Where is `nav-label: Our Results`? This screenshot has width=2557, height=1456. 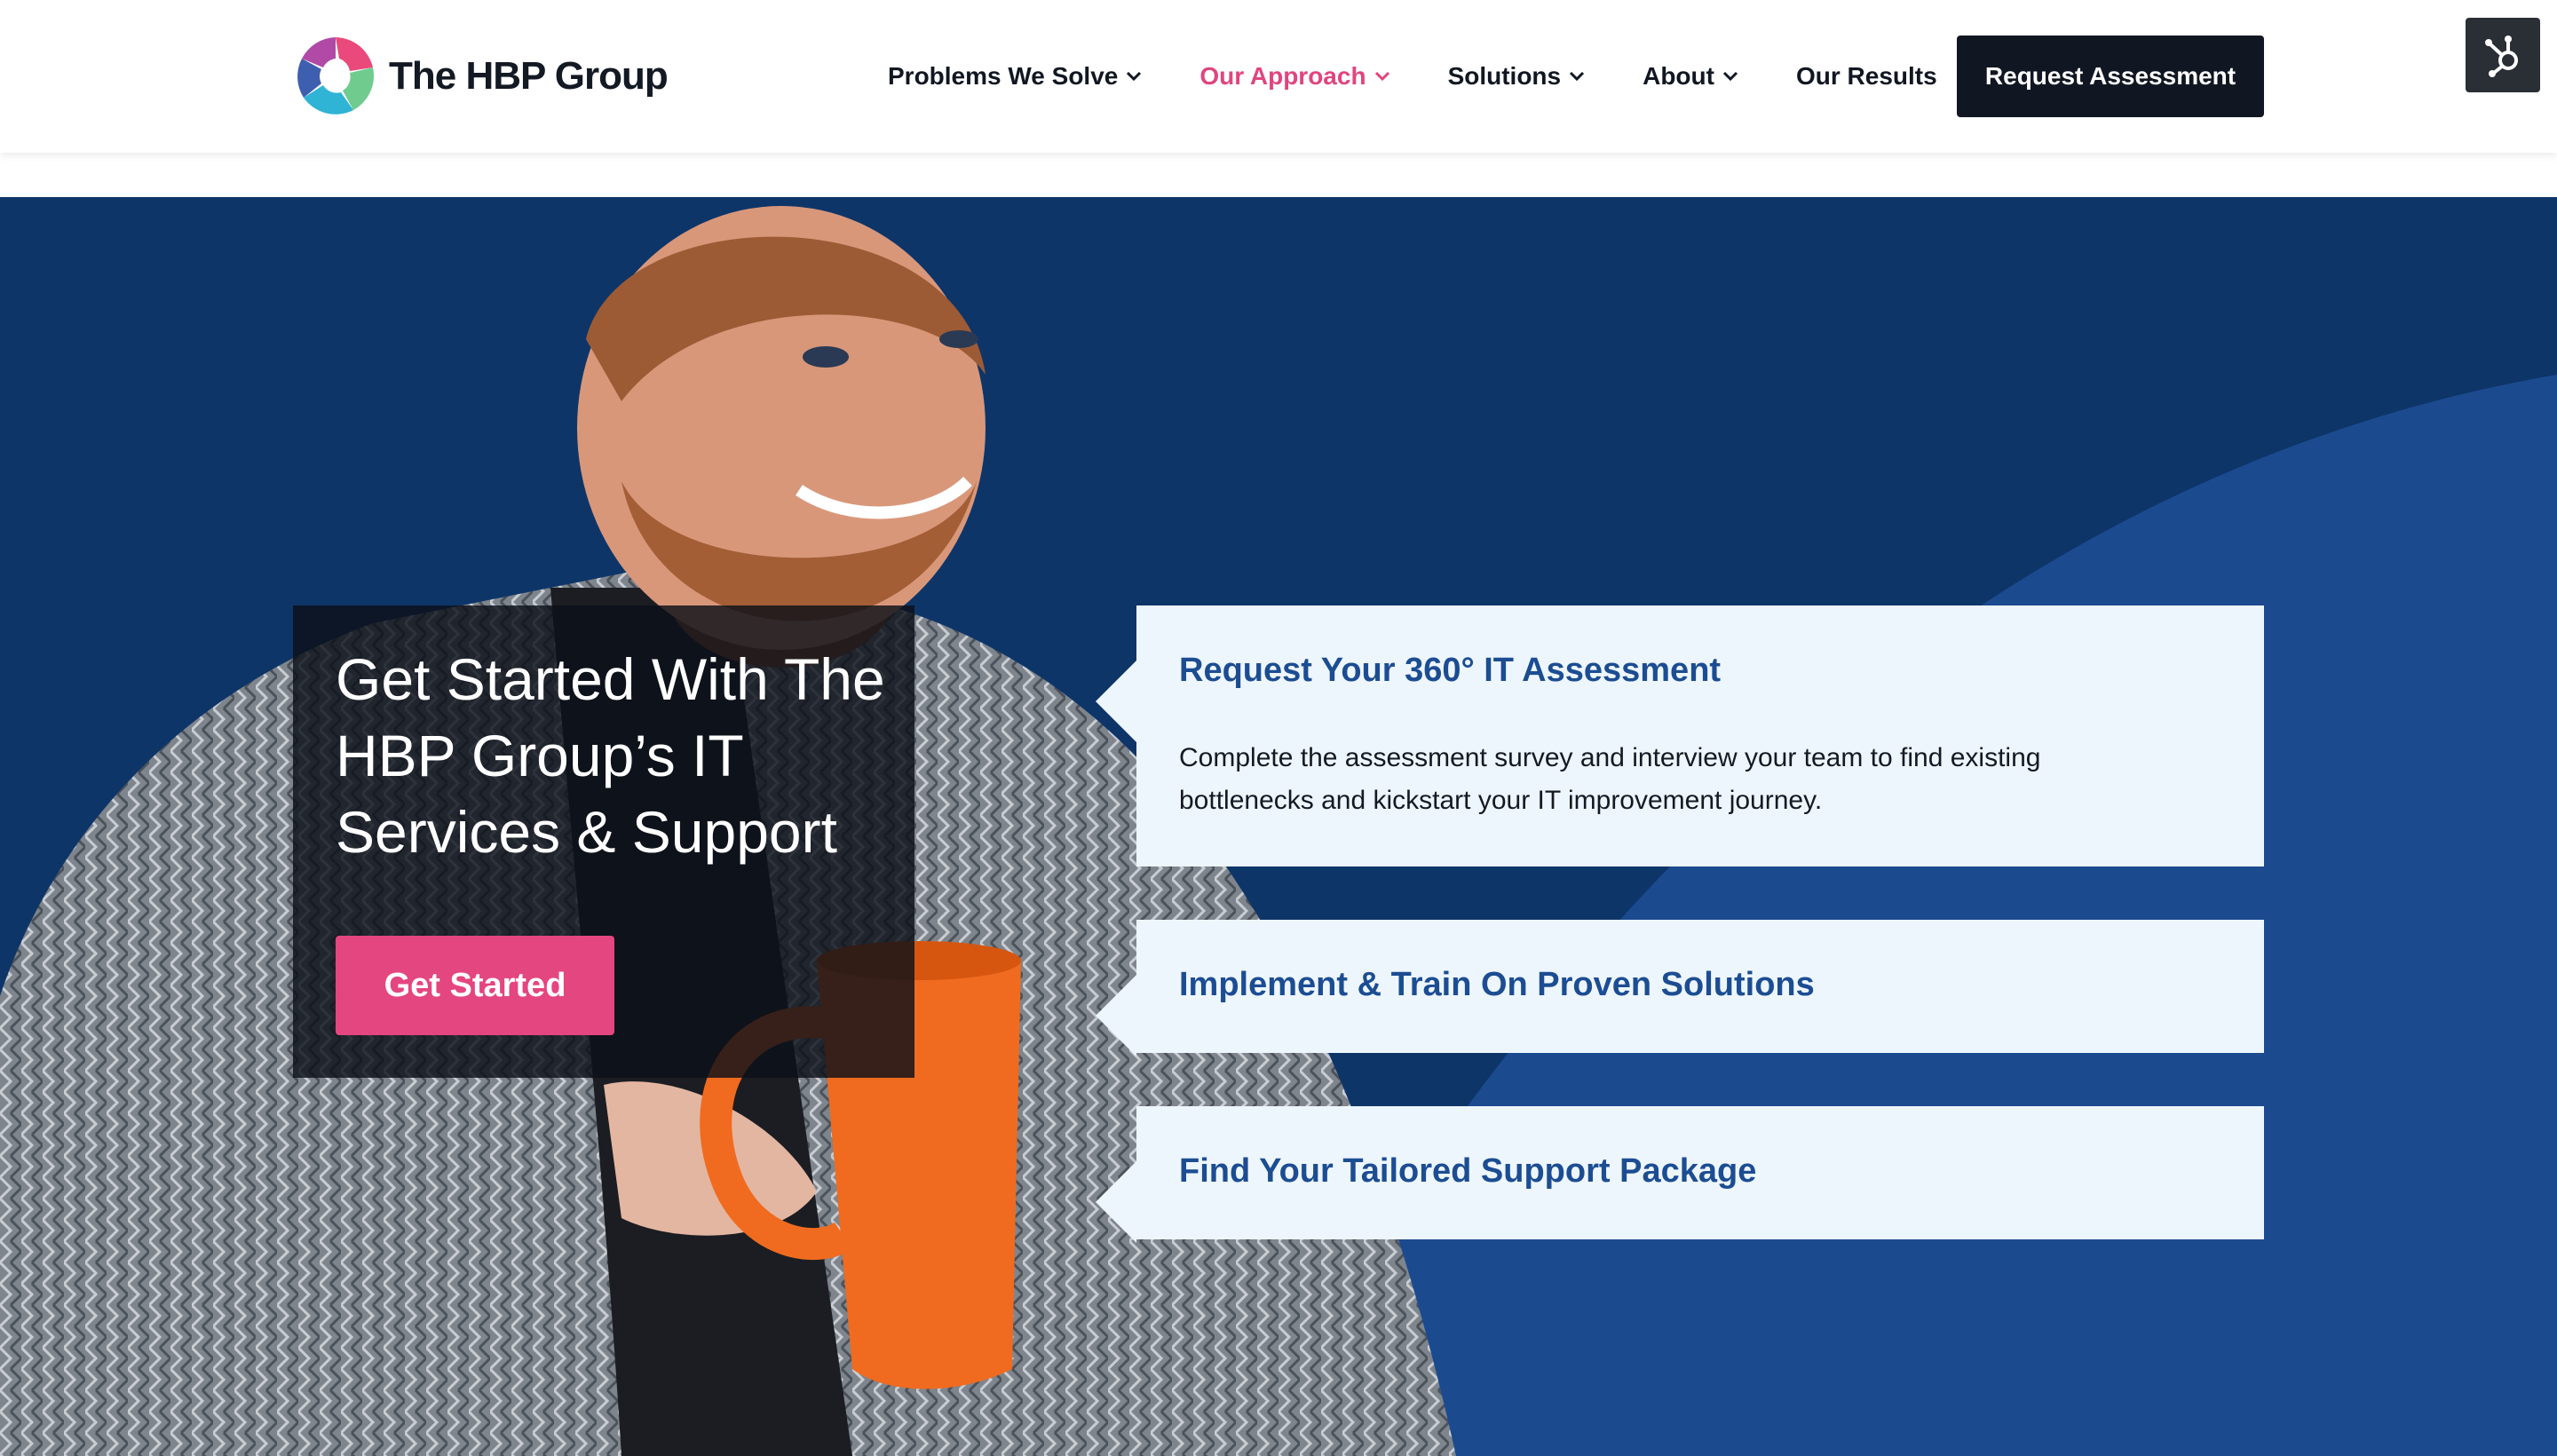 nav-label: Our Results is located at coordinates (1866, 76).